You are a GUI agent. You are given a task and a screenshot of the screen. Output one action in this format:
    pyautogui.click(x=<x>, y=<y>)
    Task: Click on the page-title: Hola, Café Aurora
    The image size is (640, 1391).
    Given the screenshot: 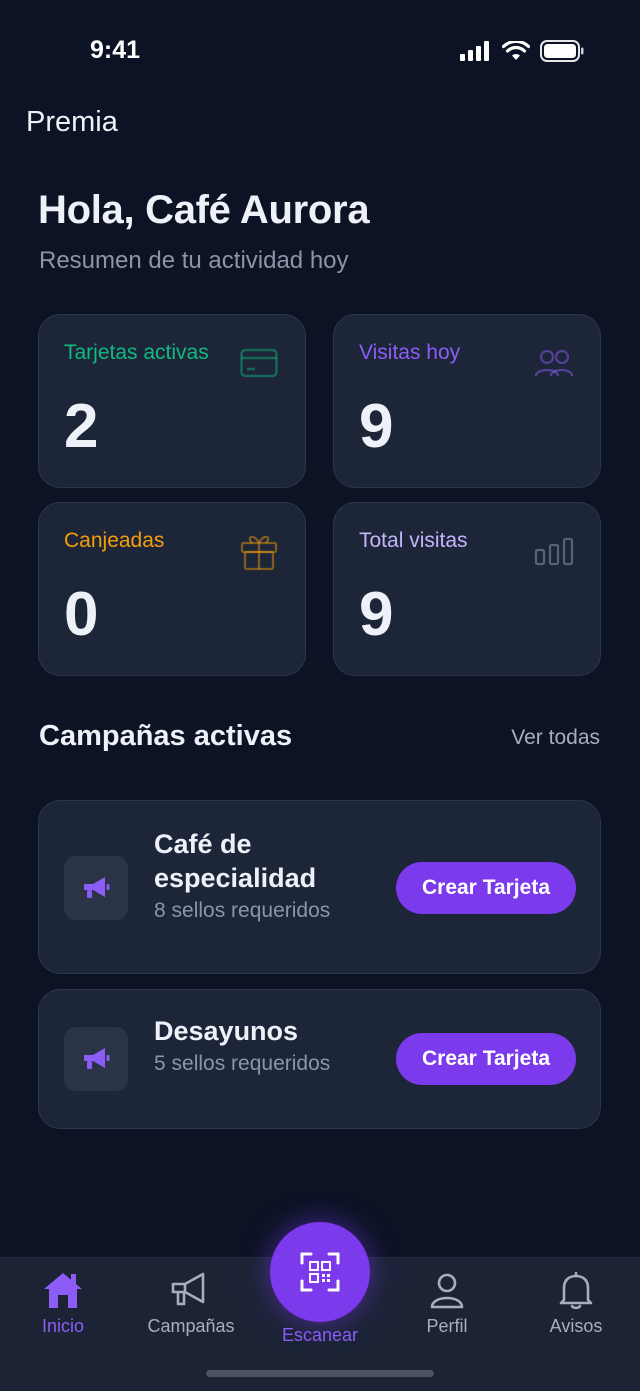 What is the action you would take?
    pyautogui.click(x=204, y=210)
    